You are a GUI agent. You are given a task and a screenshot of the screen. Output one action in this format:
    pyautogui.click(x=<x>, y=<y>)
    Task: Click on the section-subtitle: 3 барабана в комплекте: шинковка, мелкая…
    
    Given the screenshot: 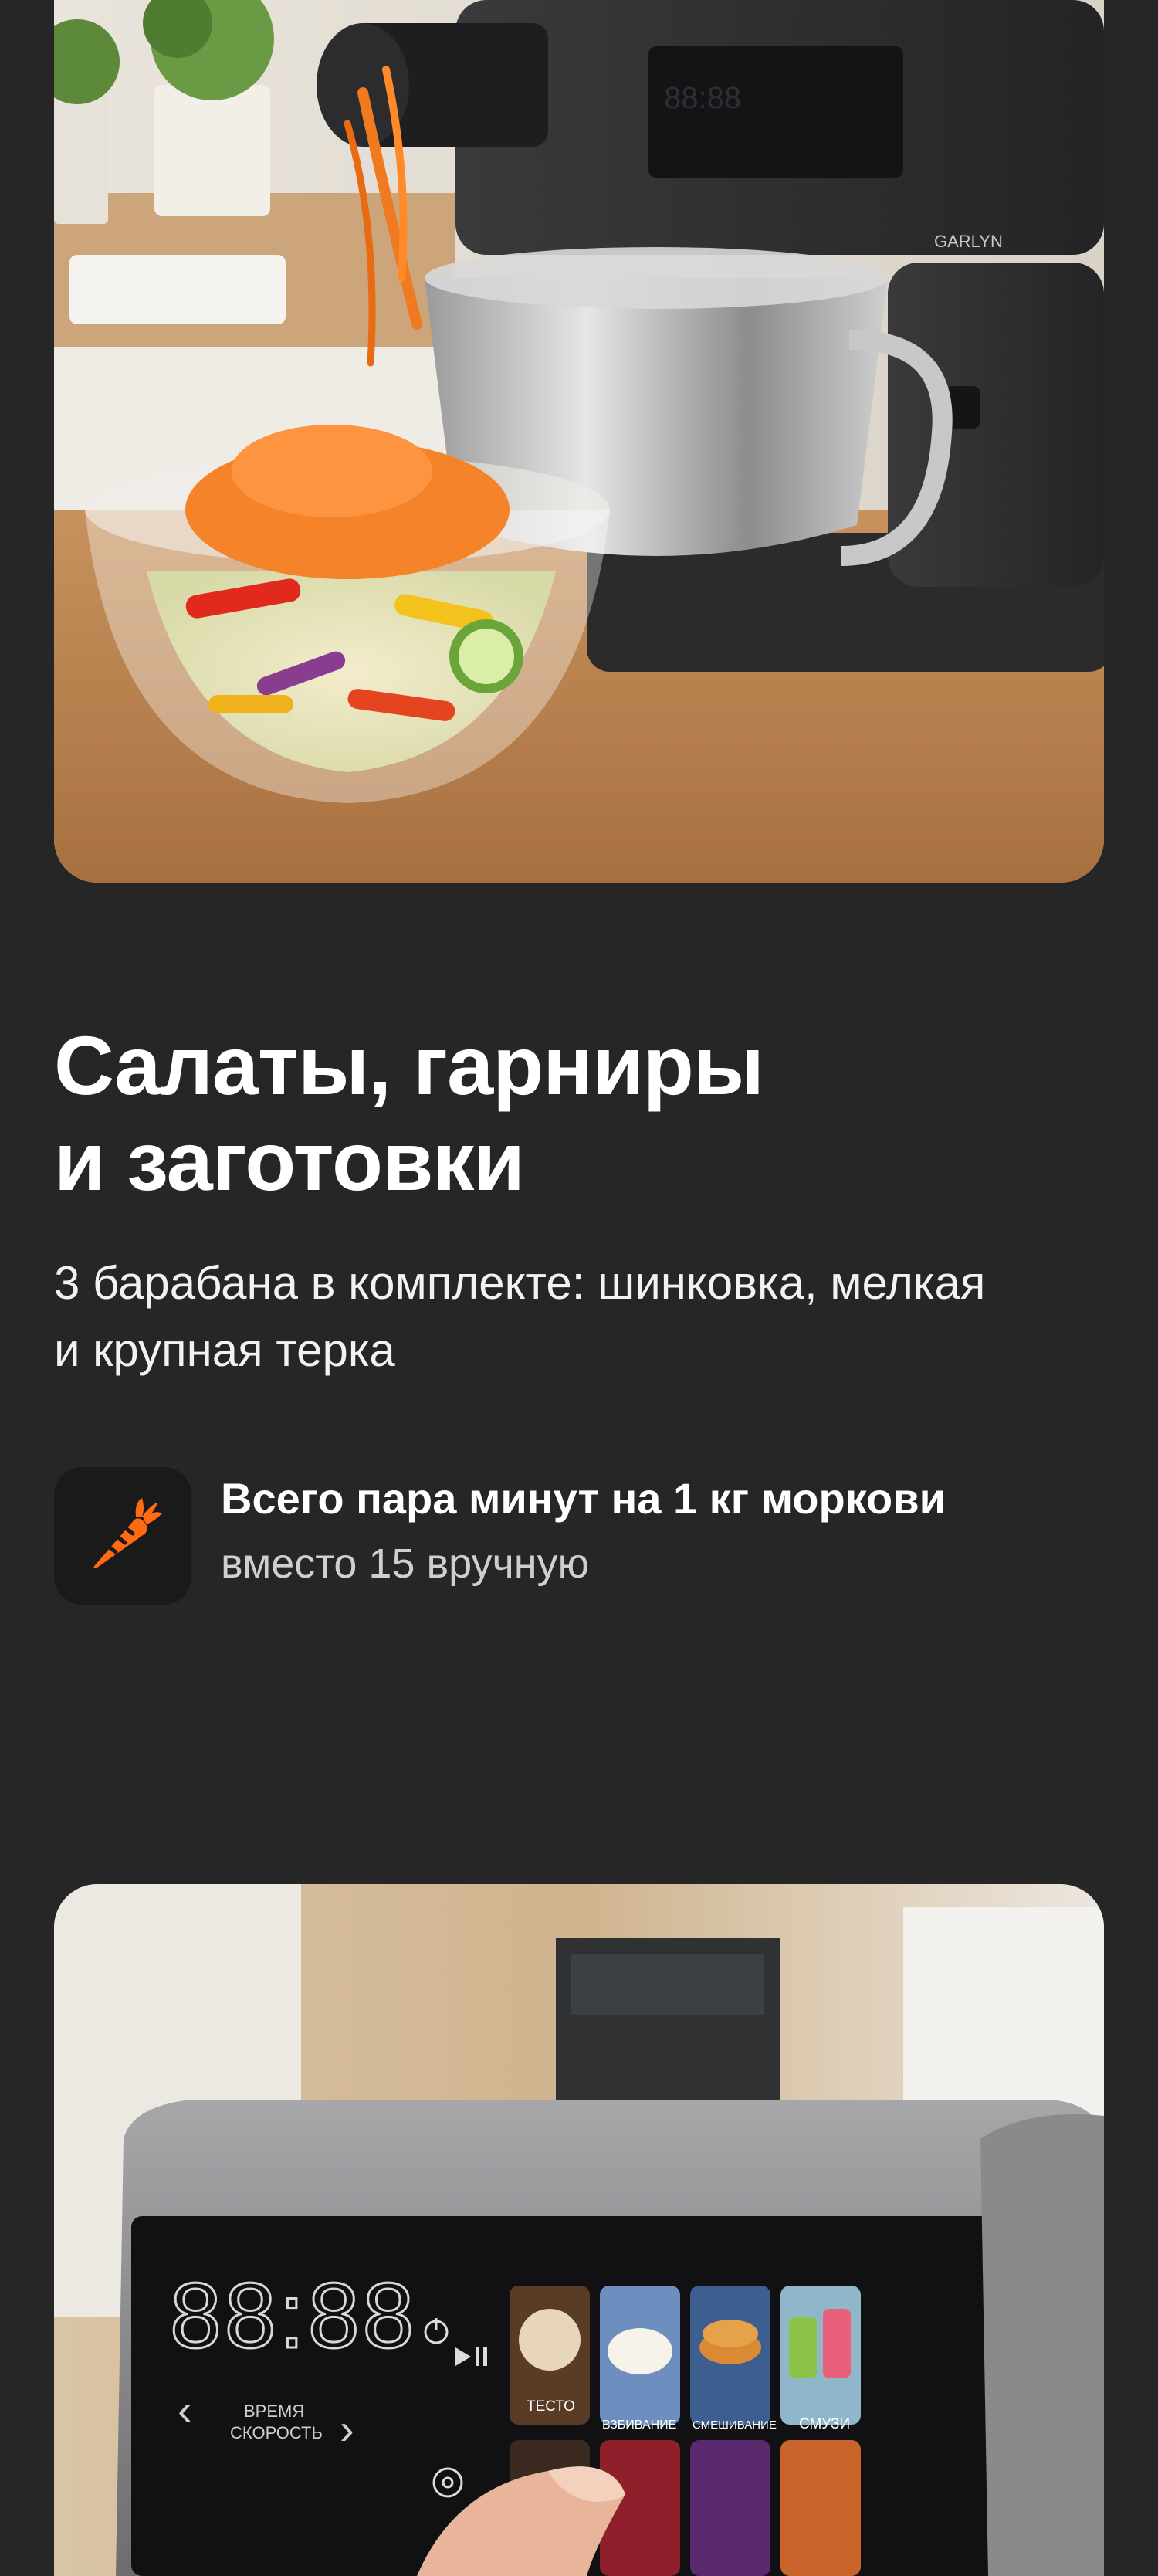 What is the action you would take?
    pyautogui.click(x=594, y=1316)
    